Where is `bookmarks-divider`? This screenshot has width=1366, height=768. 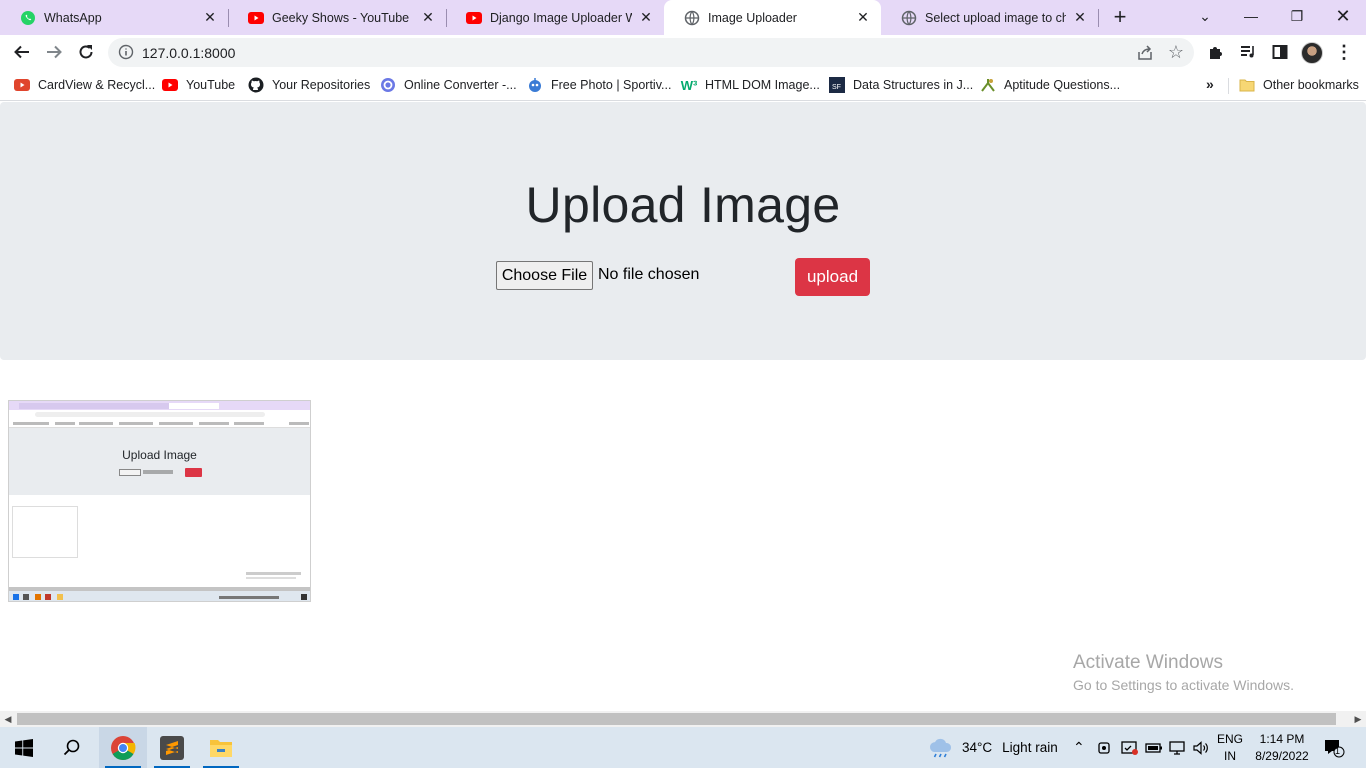 bookmarks-divider is located at coordinates (1228, 86).